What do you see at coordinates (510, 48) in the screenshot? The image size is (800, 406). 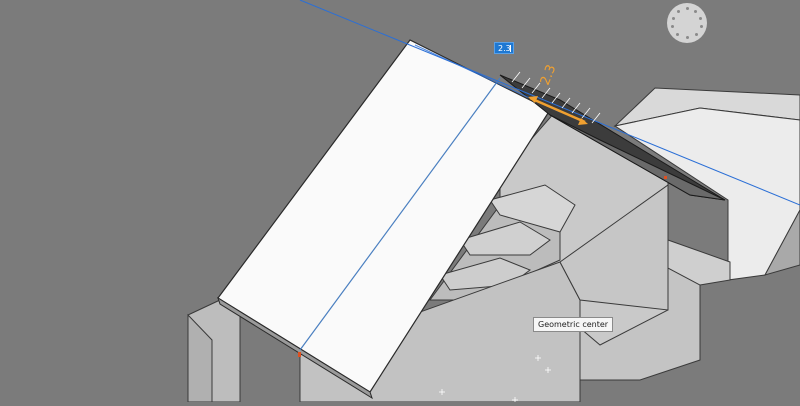 I see `text-caret` at bounding box center [510, 48].